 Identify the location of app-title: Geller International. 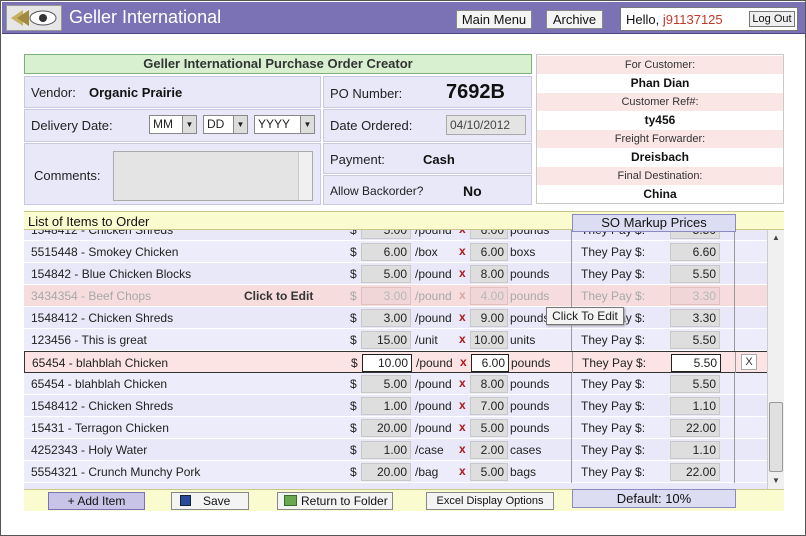
(145, 17).